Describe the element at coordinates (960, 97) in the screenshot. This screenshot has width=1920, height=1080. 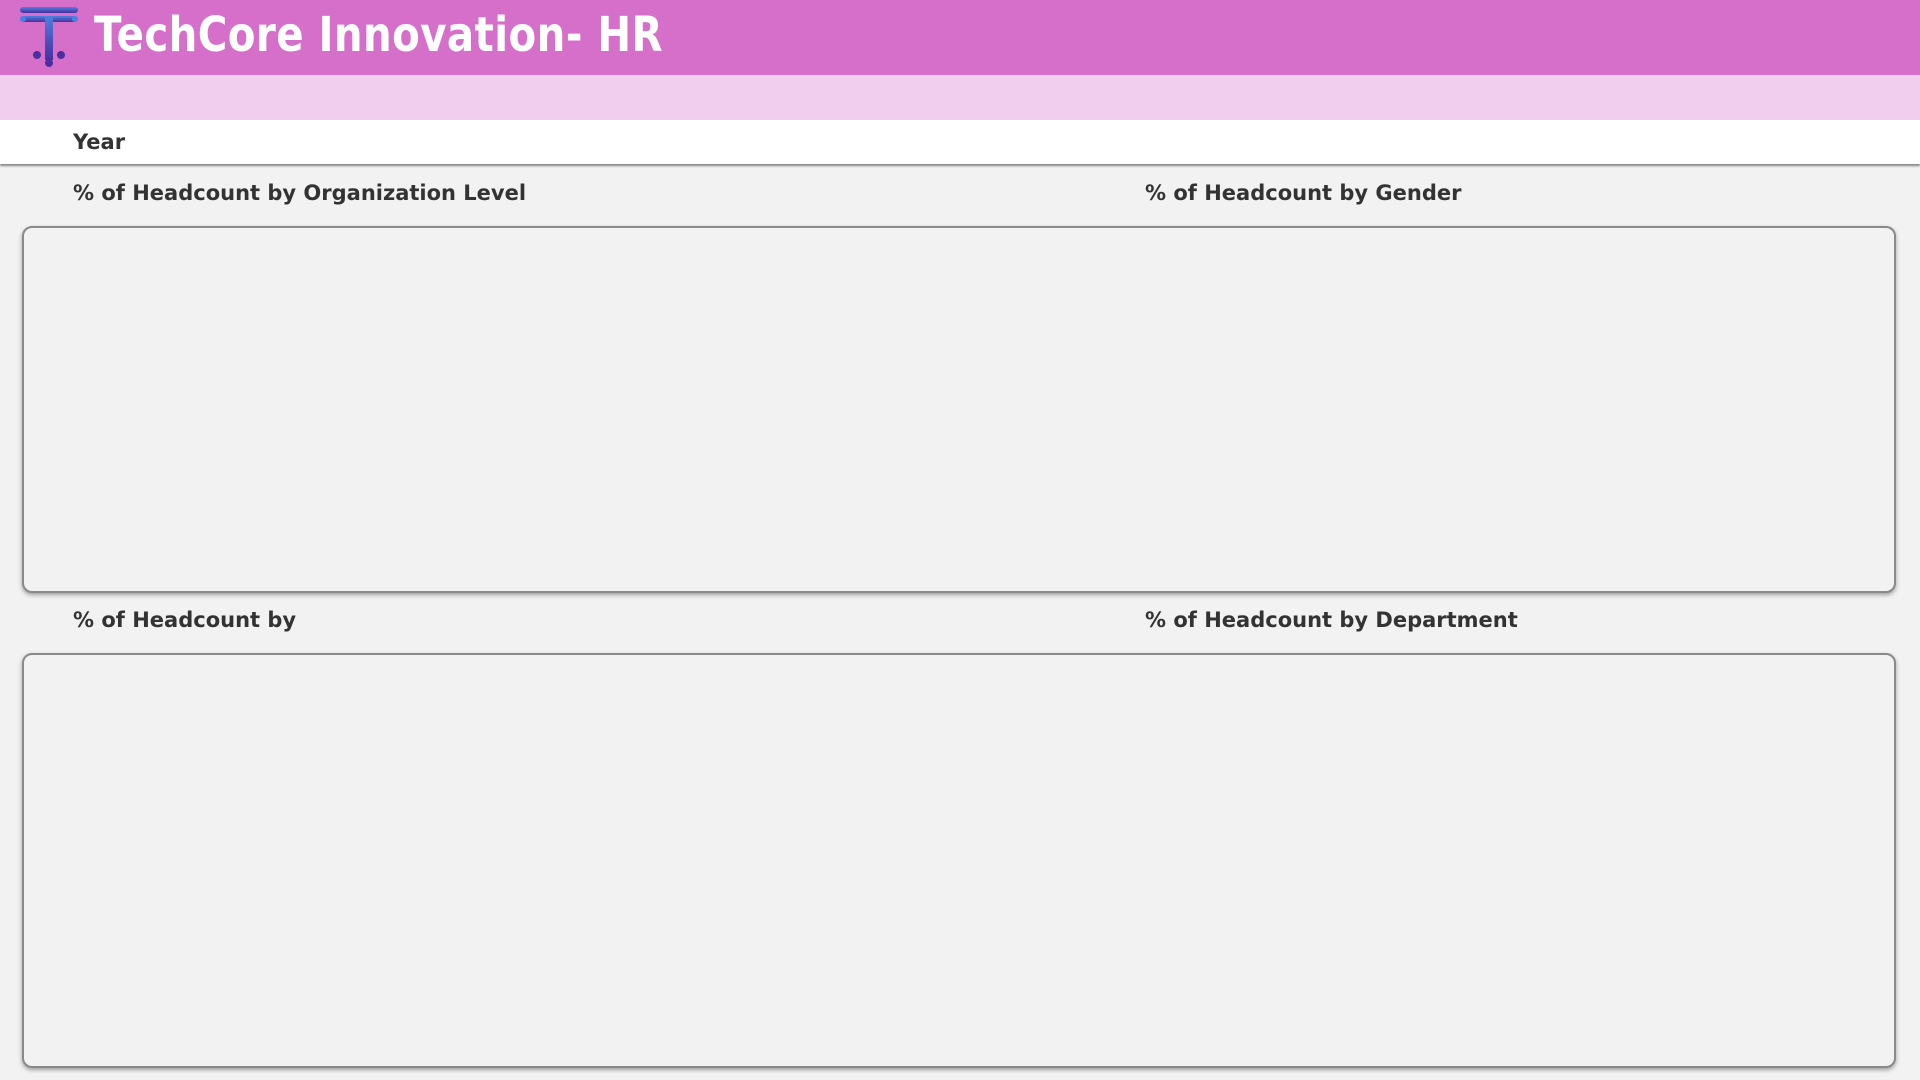
I see `sub-header-band` at that location.